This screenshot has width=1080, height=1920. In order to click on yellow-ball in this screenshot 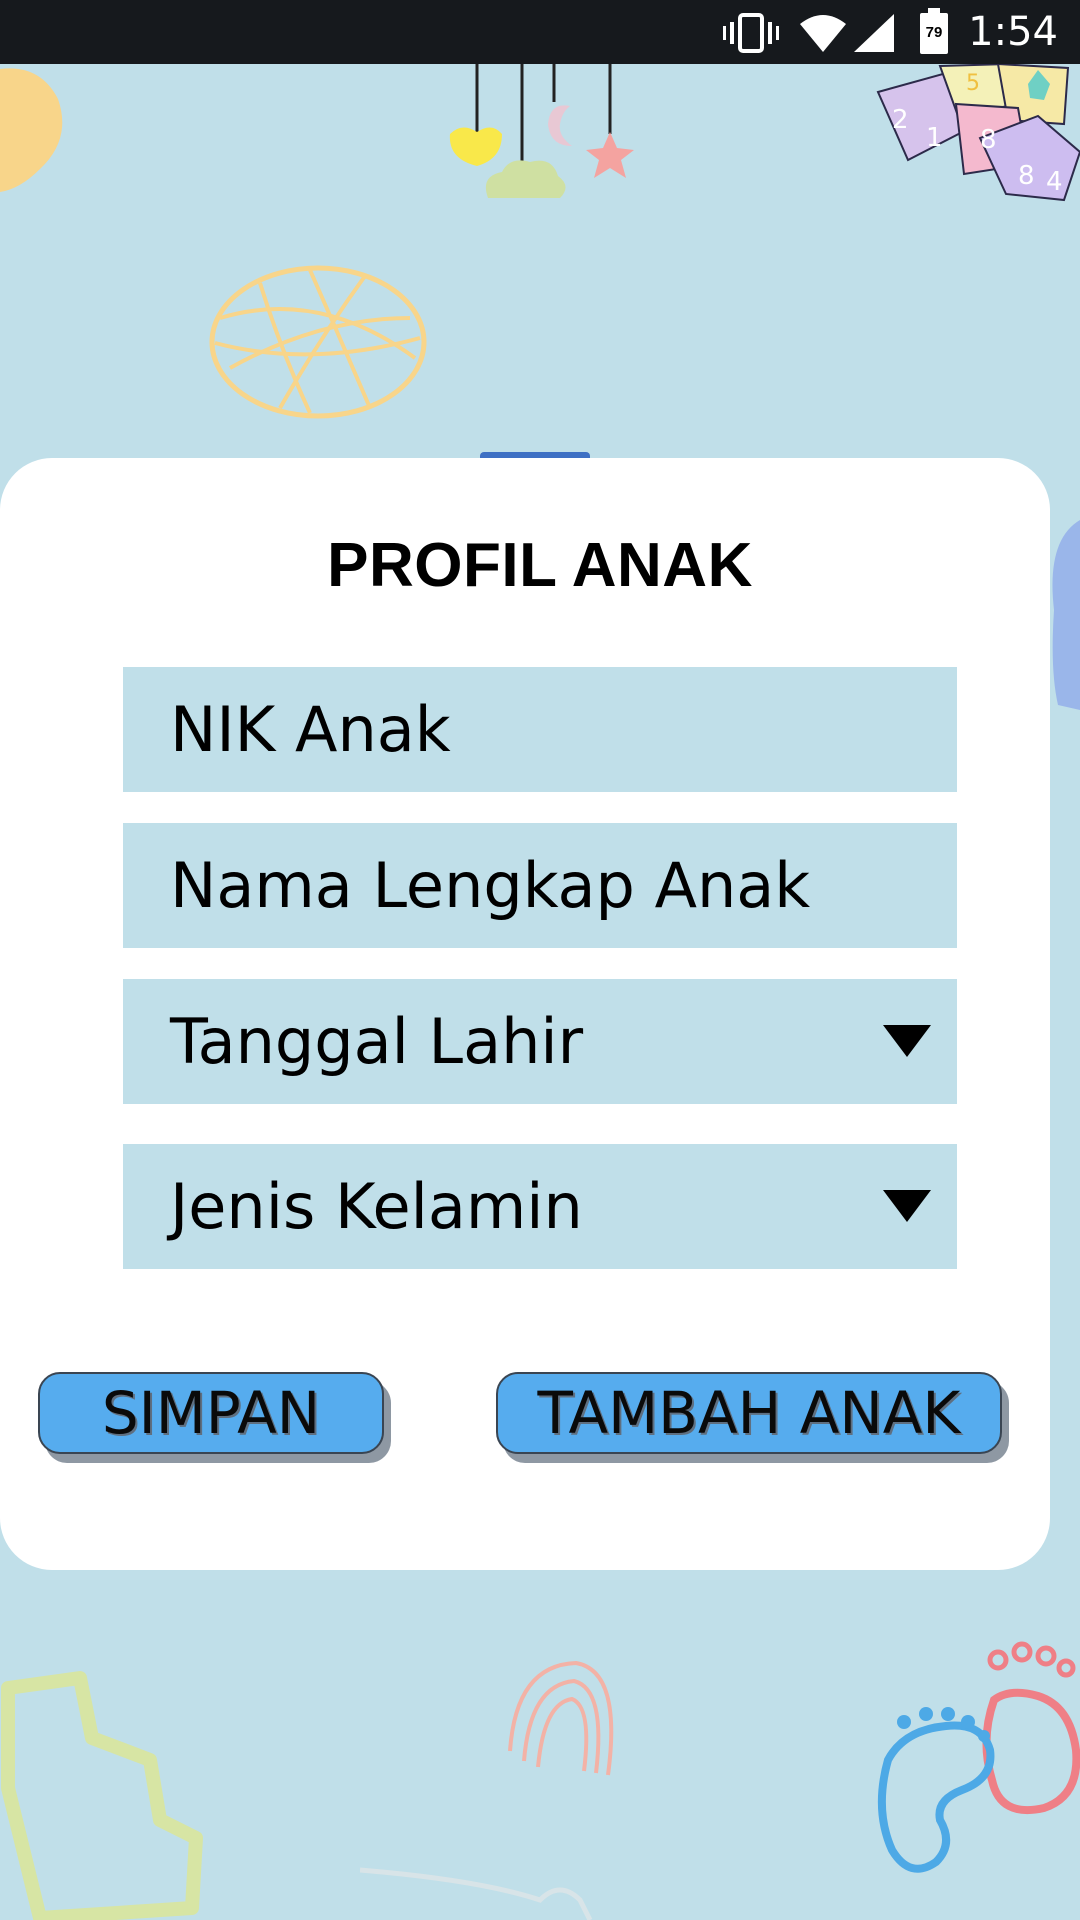, I will do `click(318, 342)`.